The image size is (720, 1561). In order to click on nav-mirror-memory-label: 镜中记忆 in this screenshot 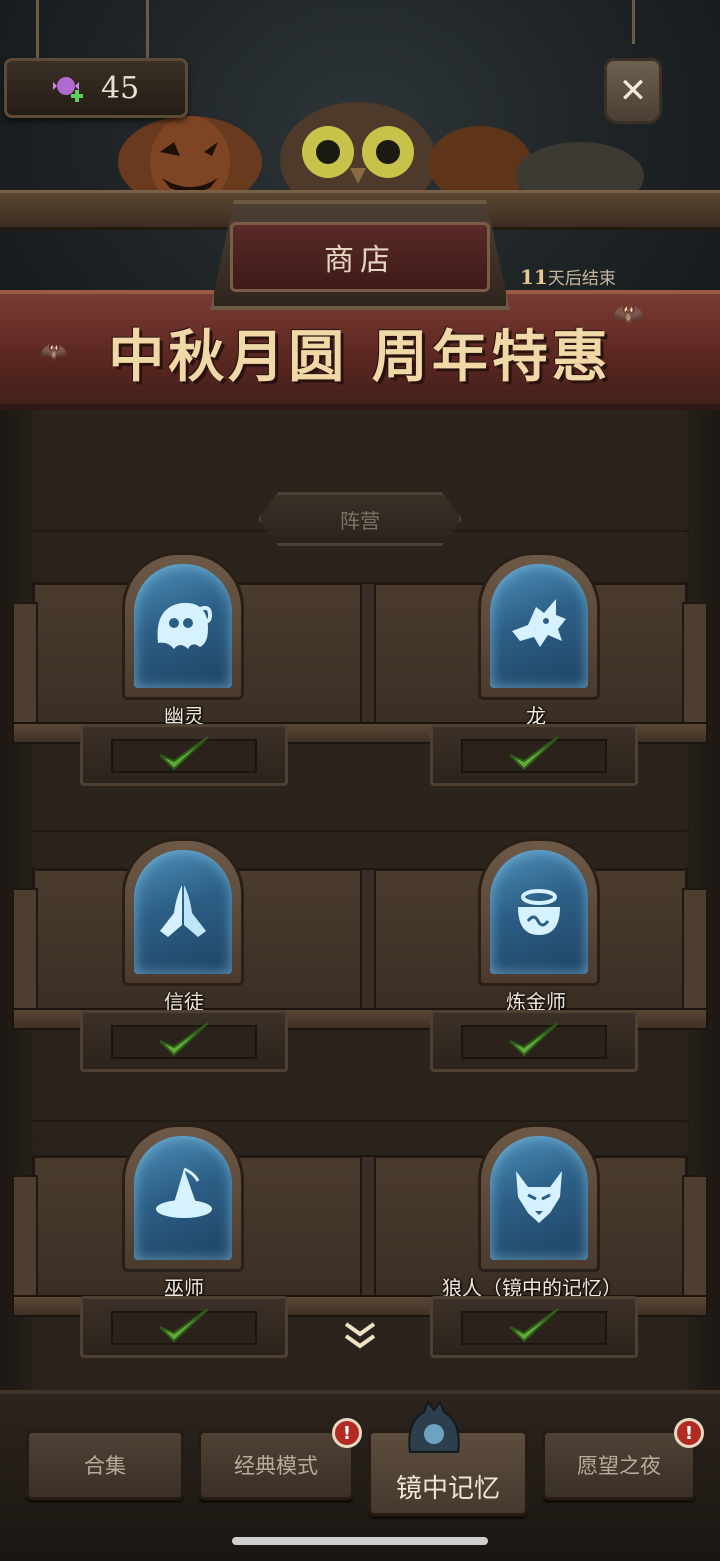, I will do `click(447, 1488)`.